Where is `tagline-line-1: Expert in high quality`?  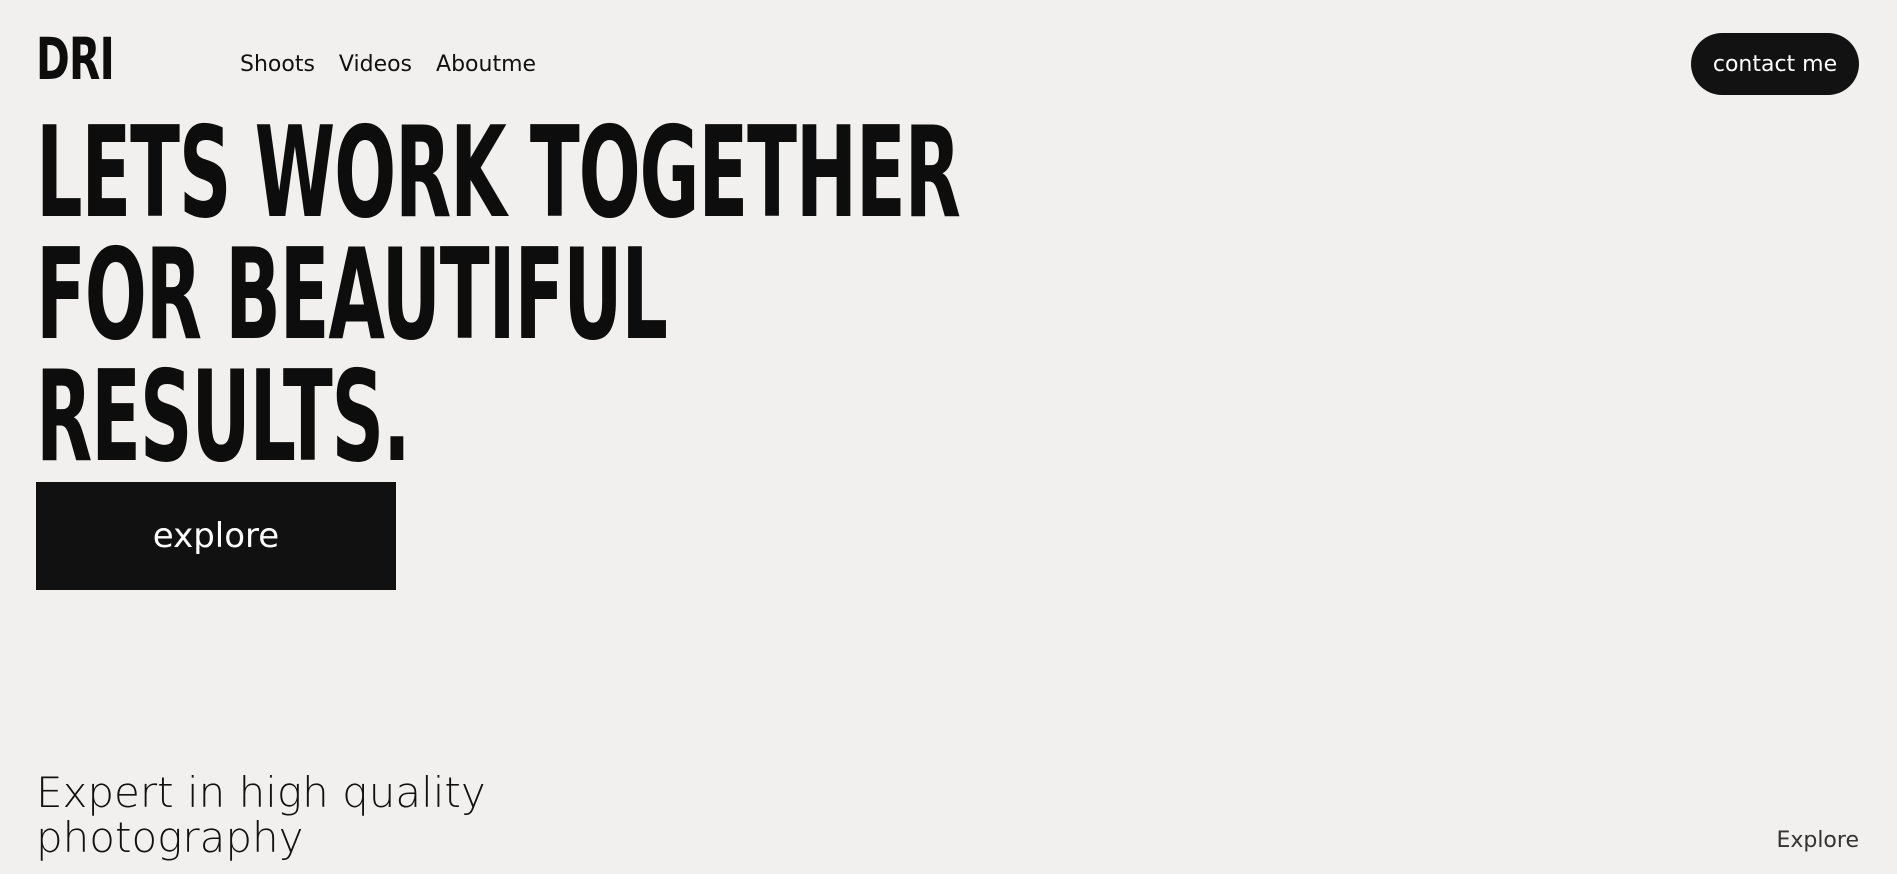
tagline-line-1: Expert in high quality is located at coordinates (261, 792).